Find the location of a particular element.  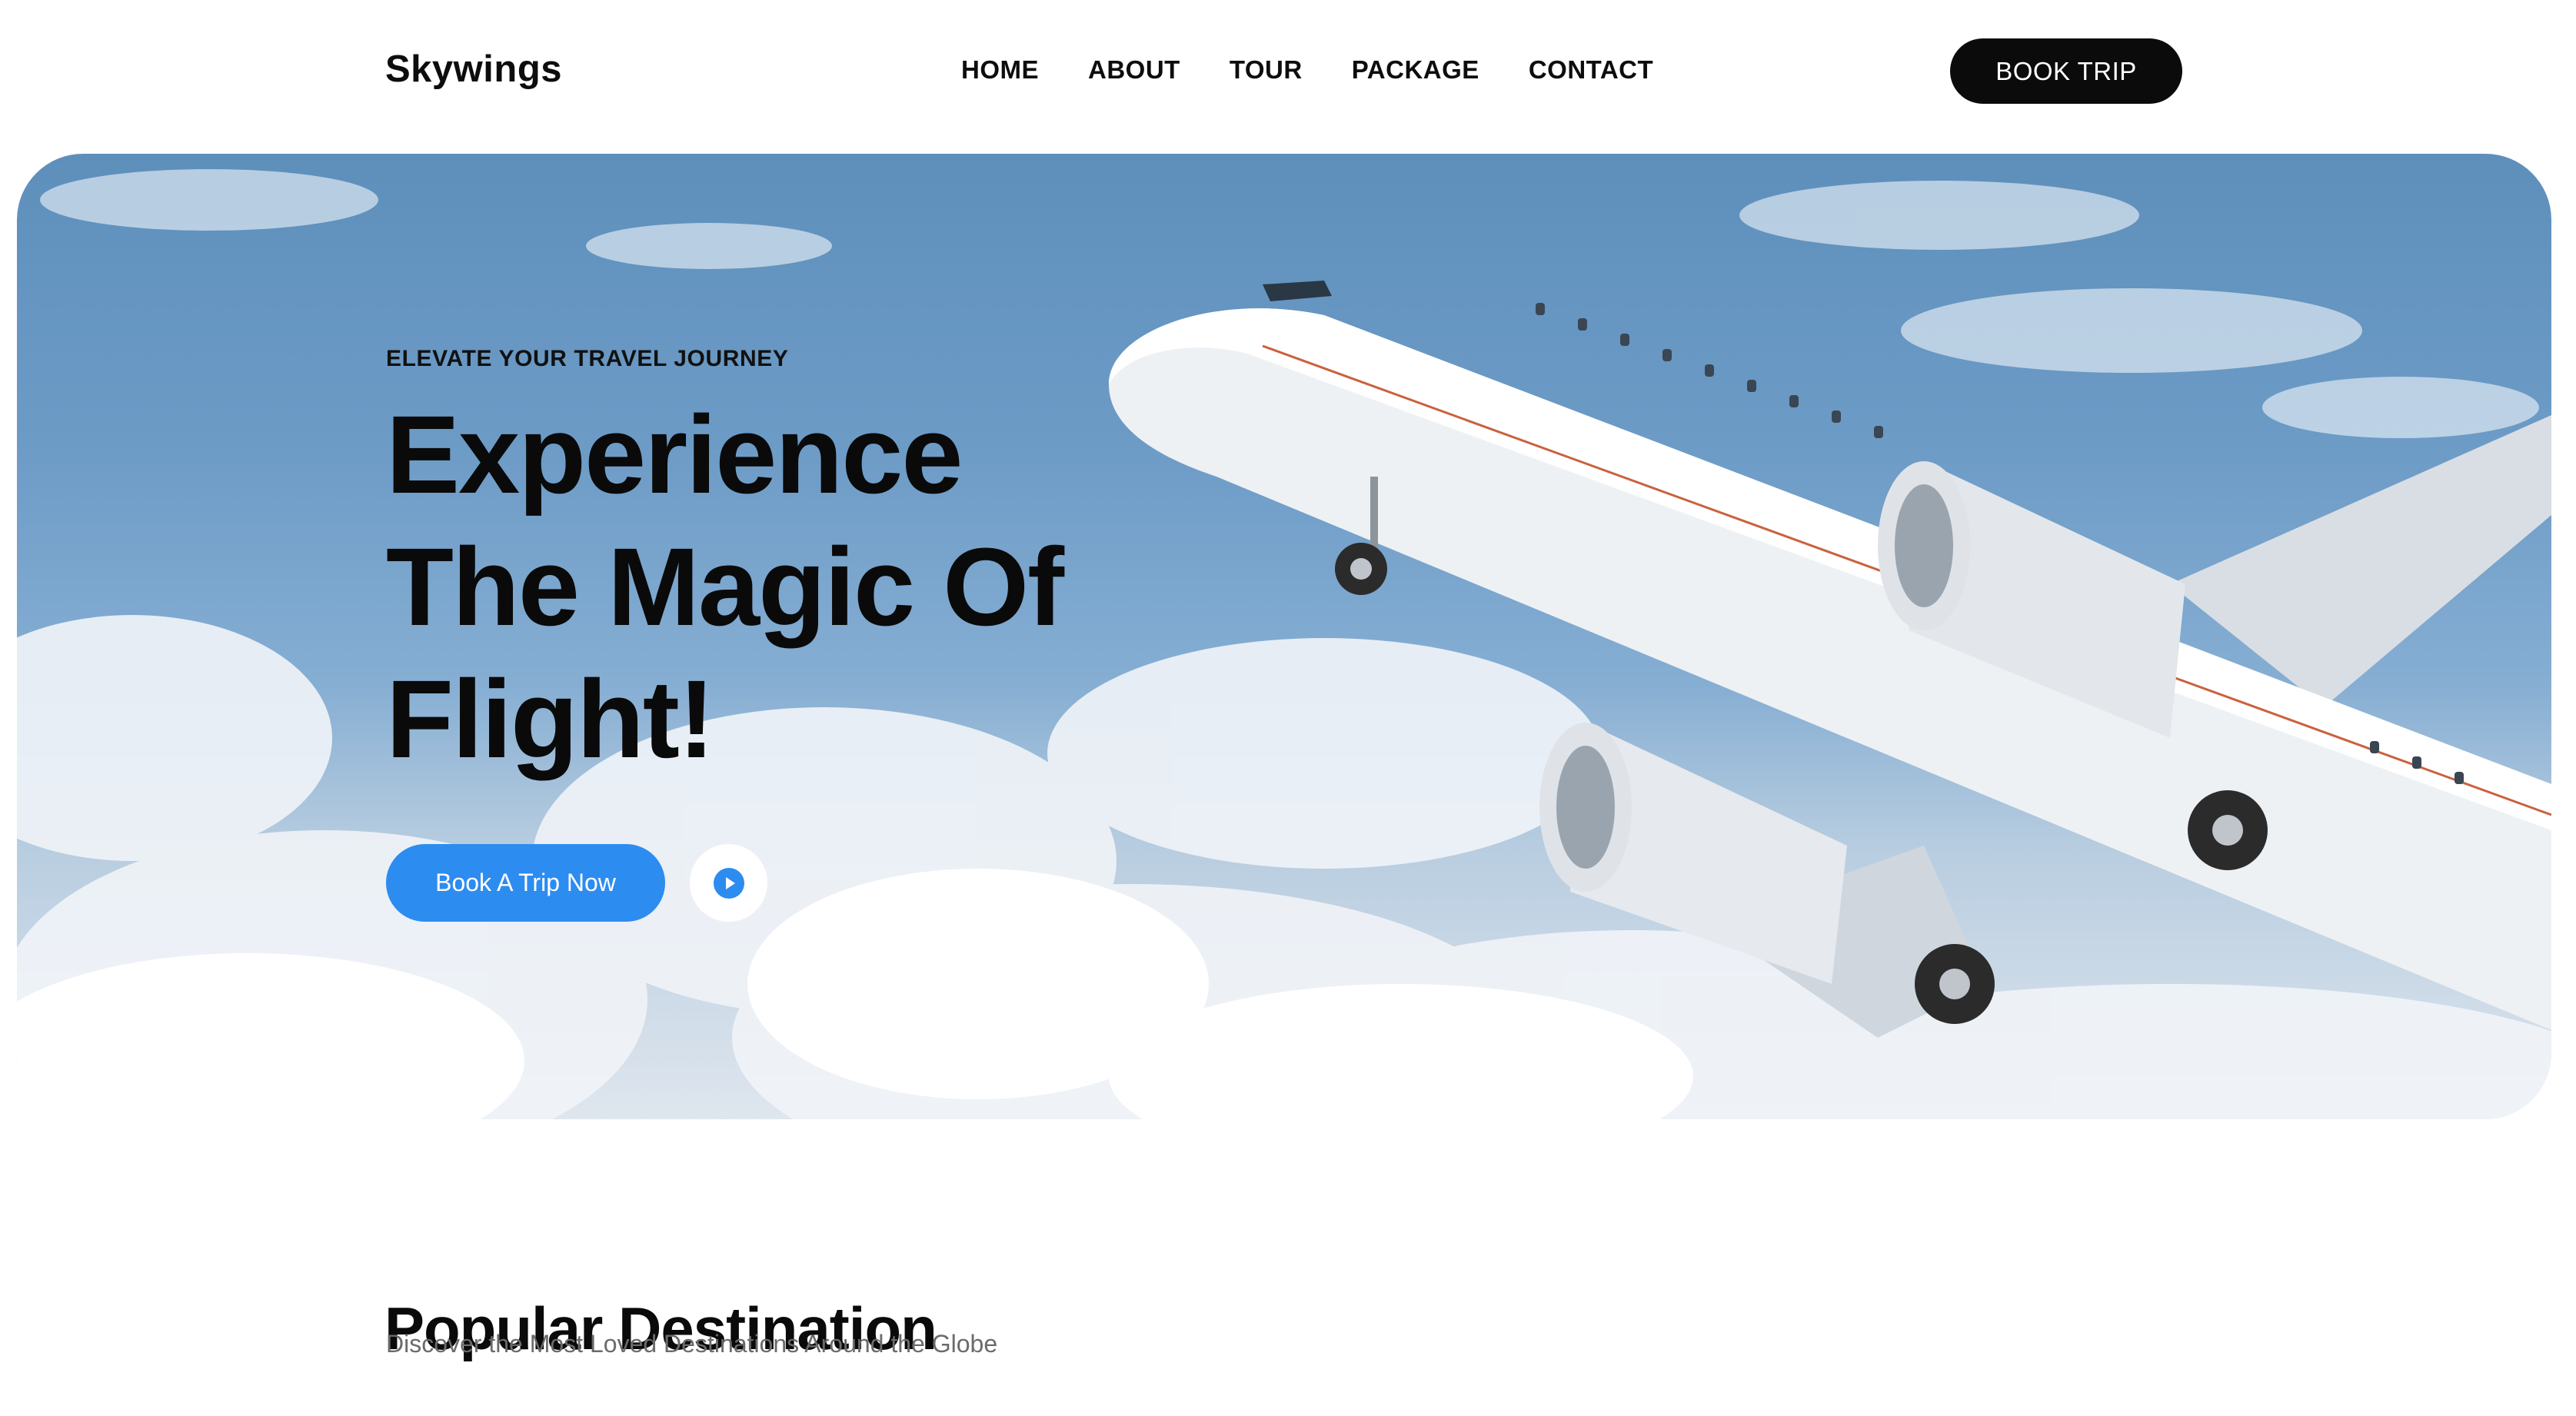

hero-headline-line: The Magic Of is located at coordinates (725, 587).